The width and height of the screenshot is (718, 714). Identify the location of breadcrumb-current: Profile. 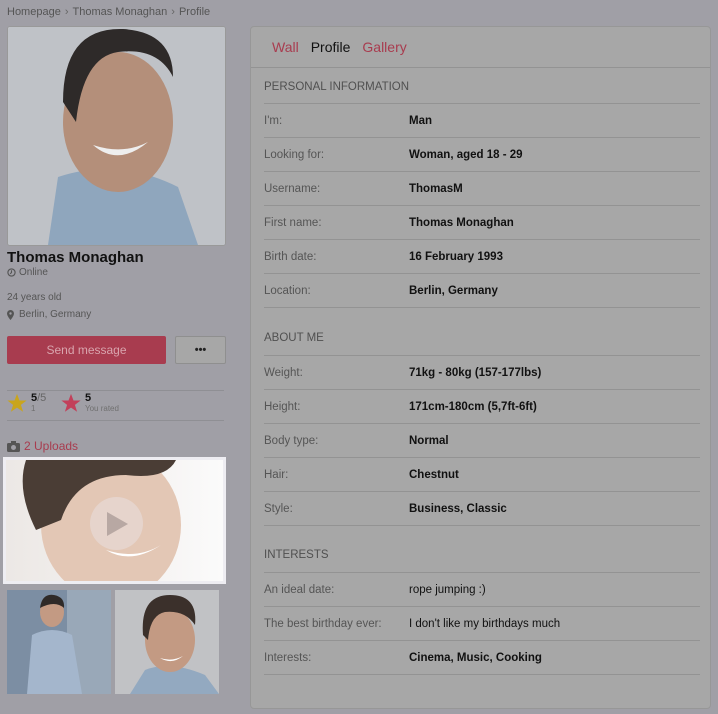
(194, 12).